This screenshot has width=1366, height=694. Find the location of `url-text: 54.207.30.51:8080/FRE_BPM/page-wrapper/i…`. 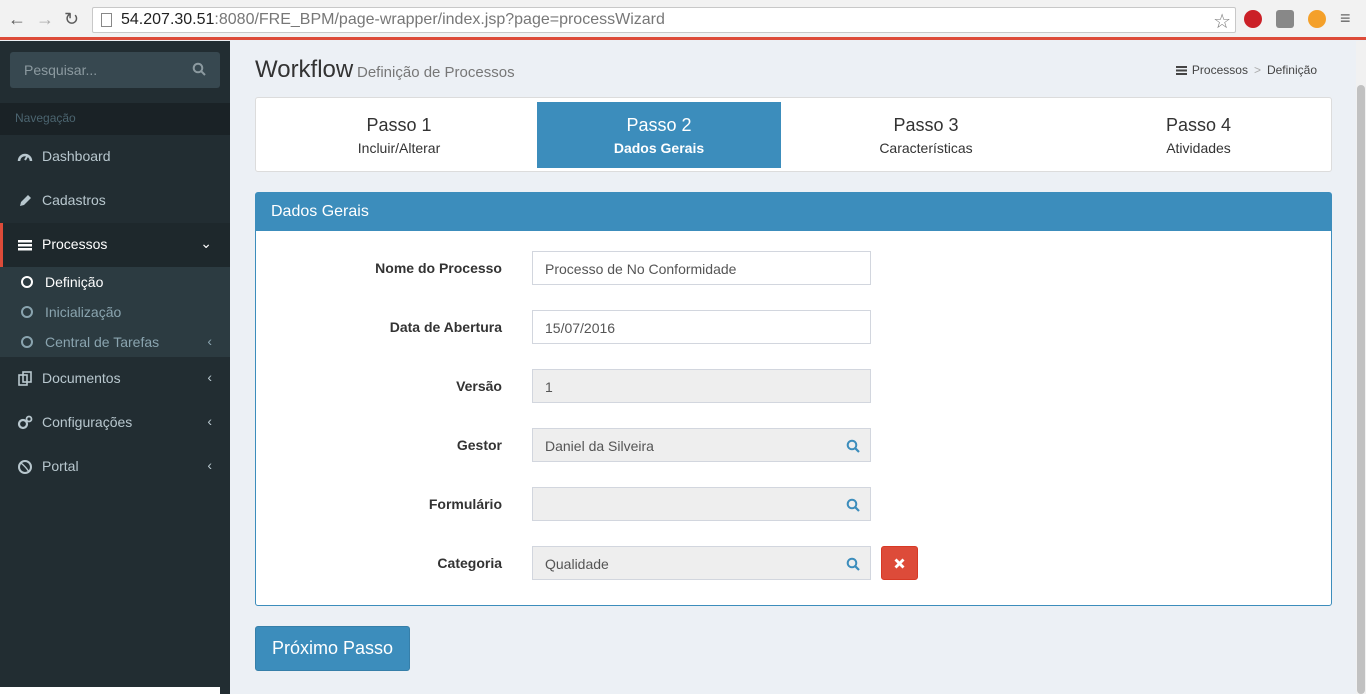

url-text: 54.207.30.51:8080/FRE_BPM/page-wrapper/i… is located at coordinates (393, 19).